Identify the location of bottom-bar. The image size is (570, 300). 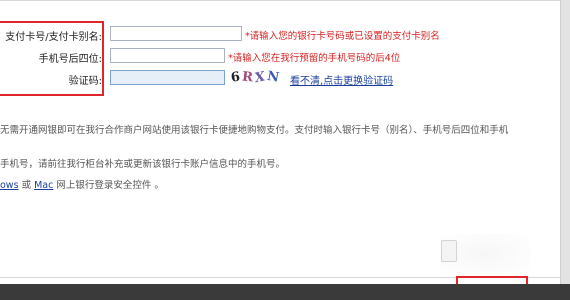
(285, 292).